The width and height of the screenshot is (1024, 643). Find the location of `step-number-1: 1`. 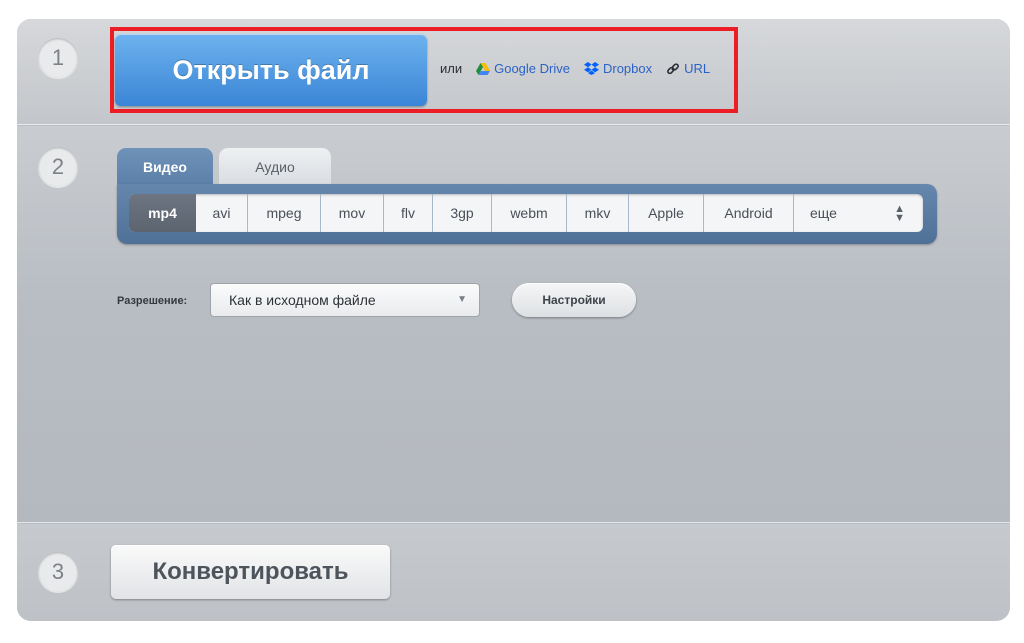

step-number-1: 1 is located at coordinates (58, 58).